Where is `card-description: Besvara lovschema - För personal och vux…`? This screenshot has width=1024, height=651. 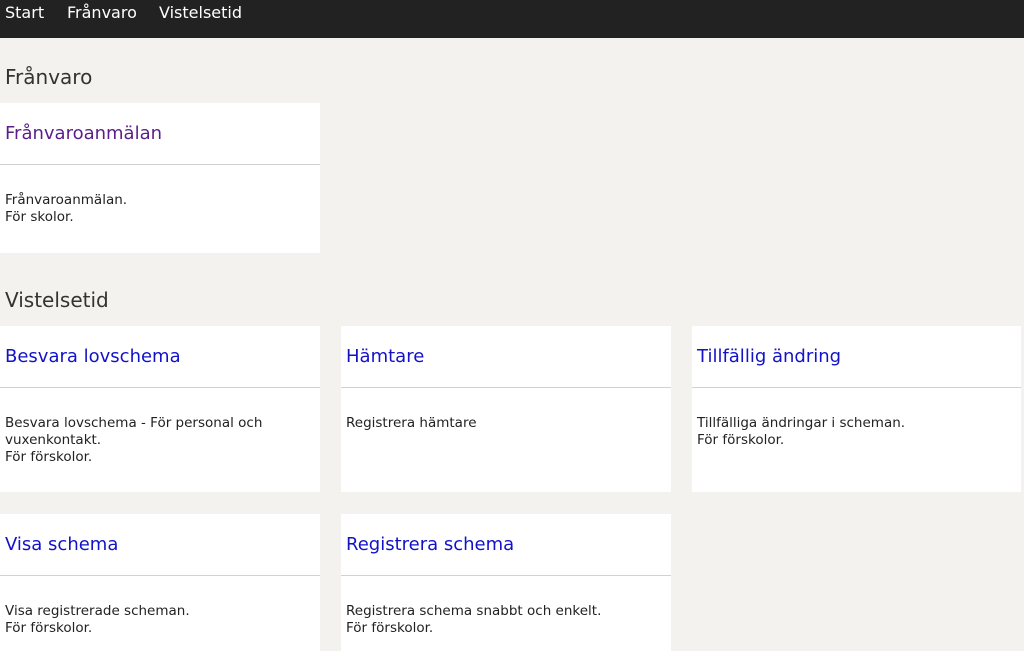 card-description: Besvara lovschema - För personal och vux… is located at coordinates (158, 440).